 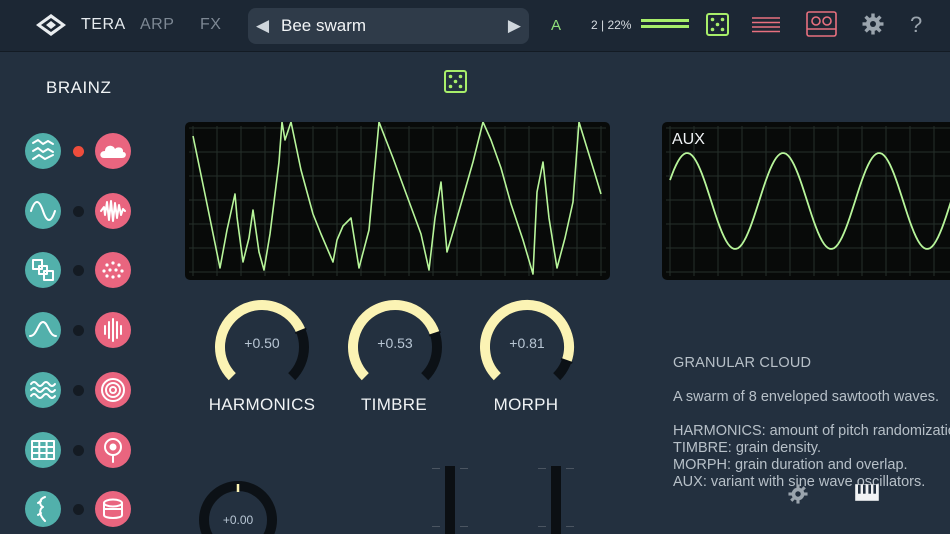 What do you see at coordinates (238, 520) in the screenshot?
I see `attenuverter-value: +0.00` at bounding box center [238, 520].